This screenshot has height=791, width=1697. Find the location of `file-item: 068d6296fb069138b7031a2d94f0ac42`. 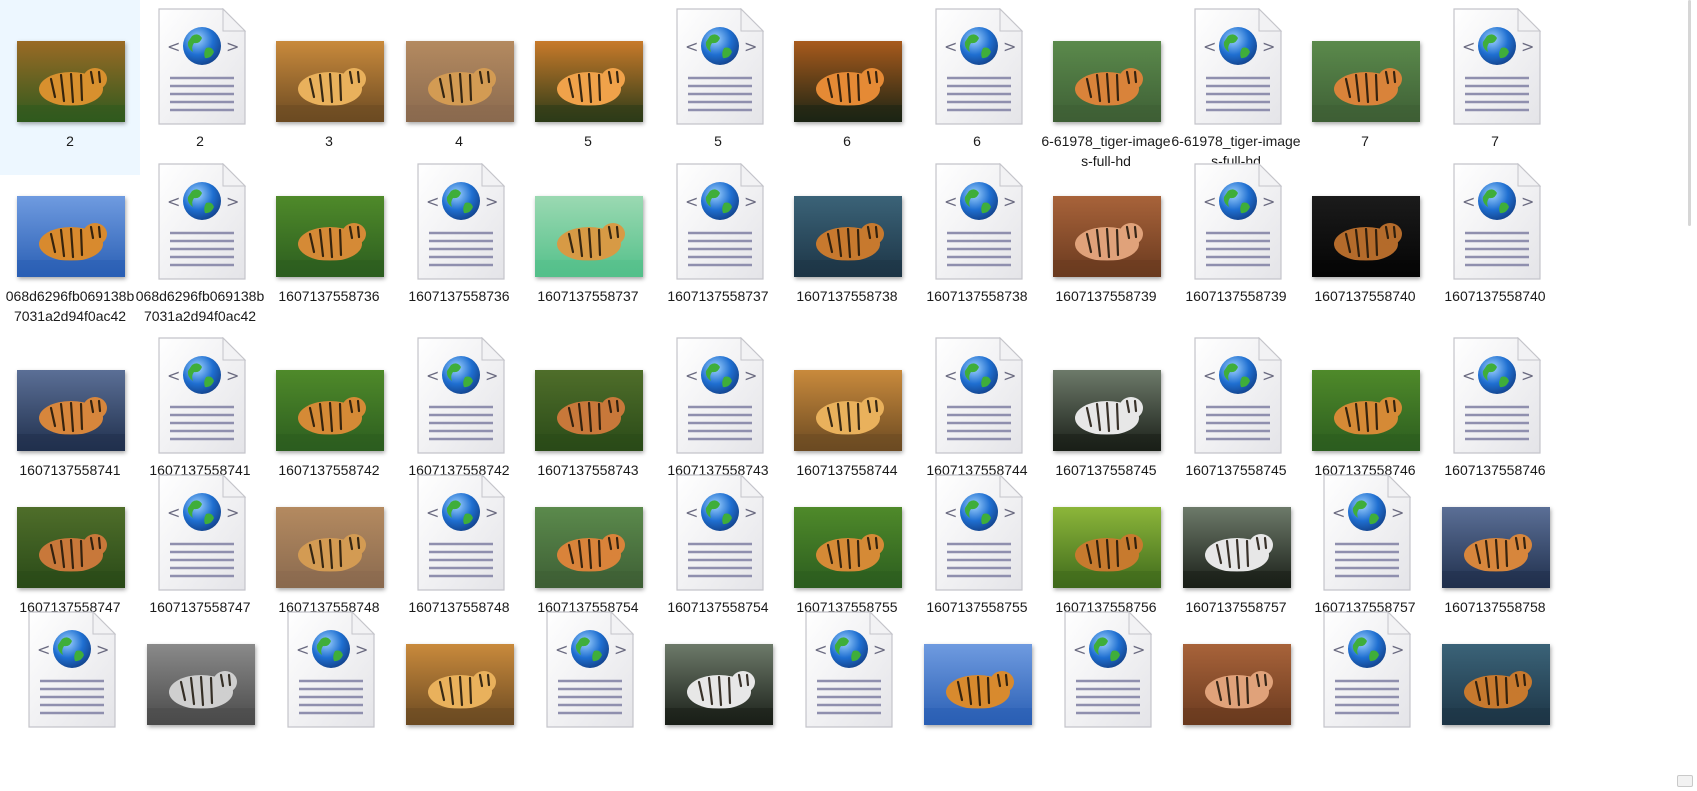

file-item: 068d6296fb069138b7031a2d94f0ac42 is located at coordinates (70, 242).